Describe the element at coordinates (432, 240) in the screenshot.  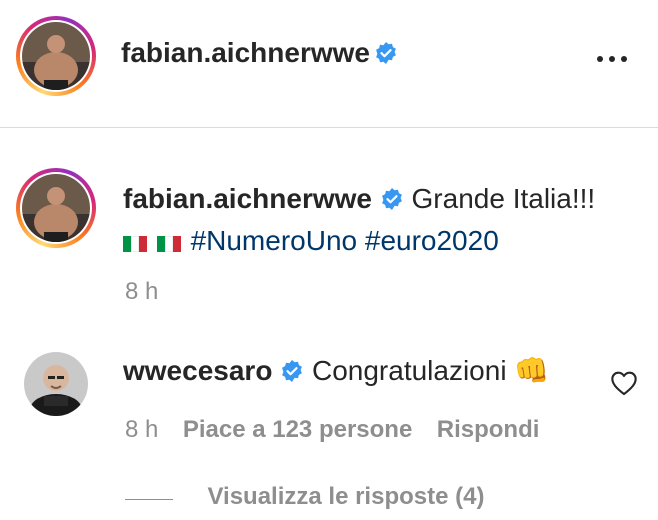
I see `hashtag-link: #euro2020` at that location.